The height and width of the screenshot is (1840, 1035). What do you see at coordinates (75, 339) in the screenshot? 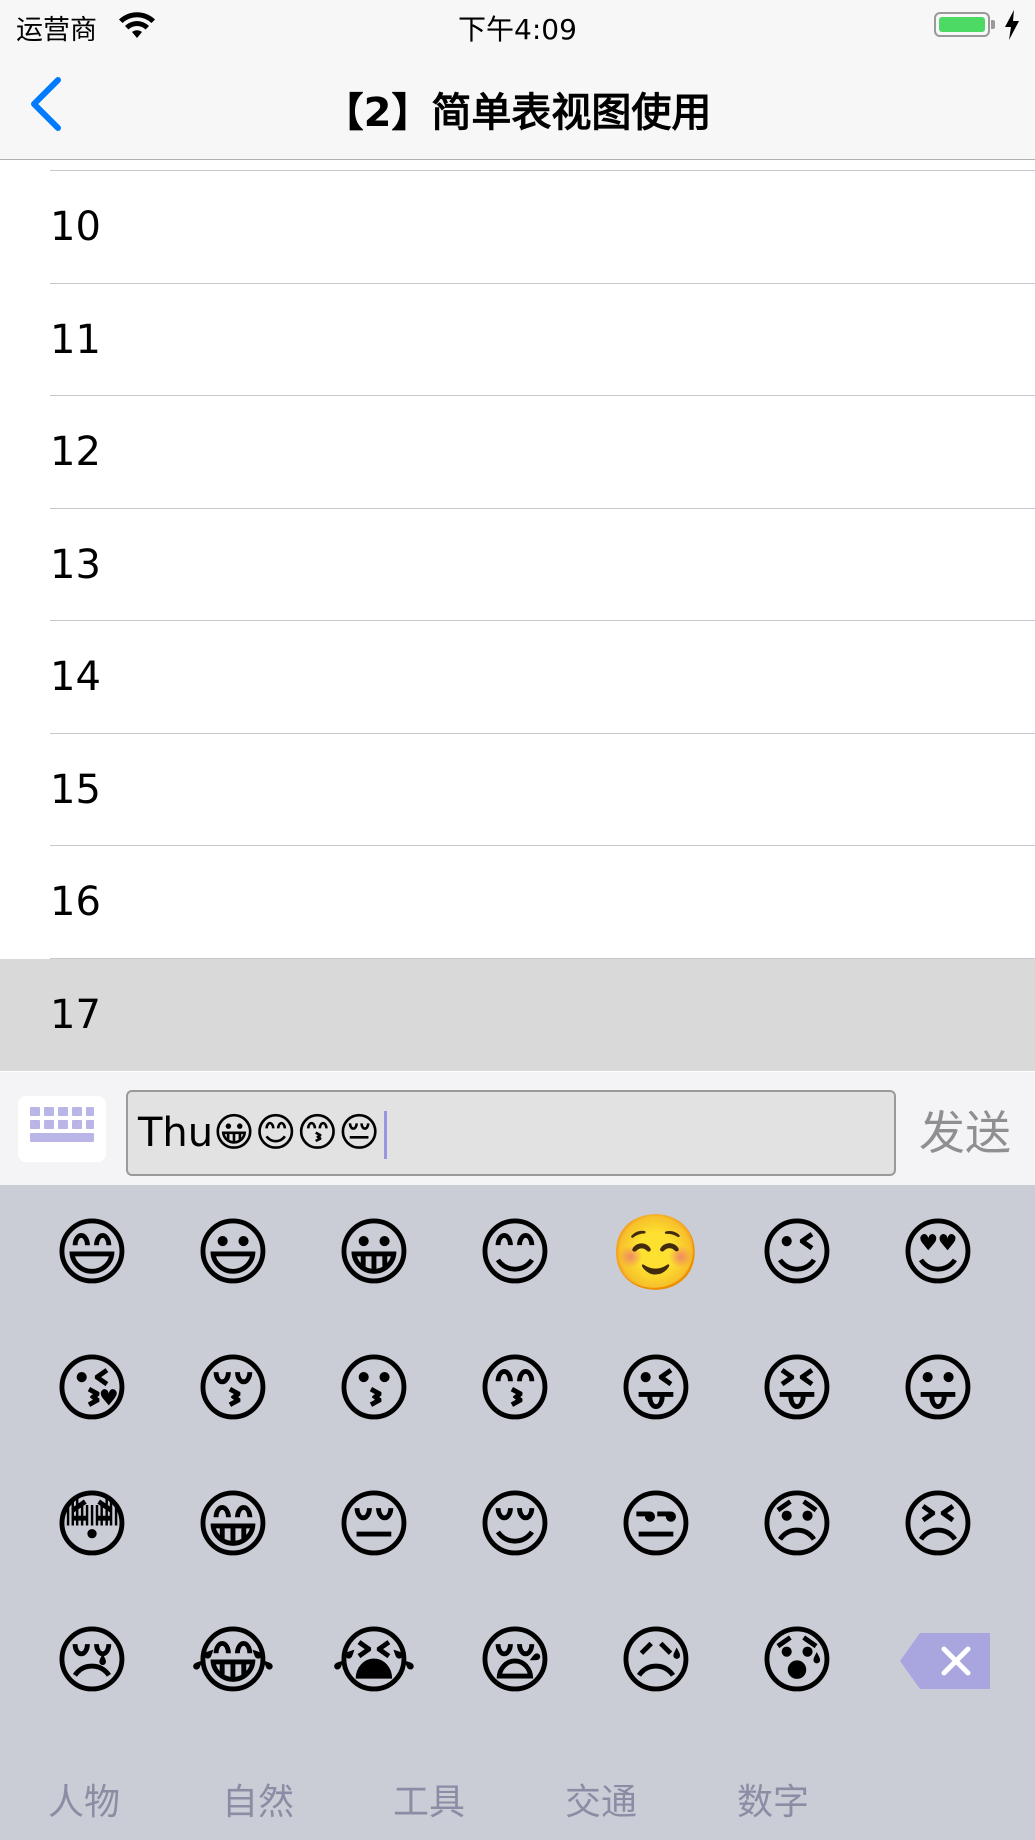
I see `row-label: 11` at bounding box center [75, 339].